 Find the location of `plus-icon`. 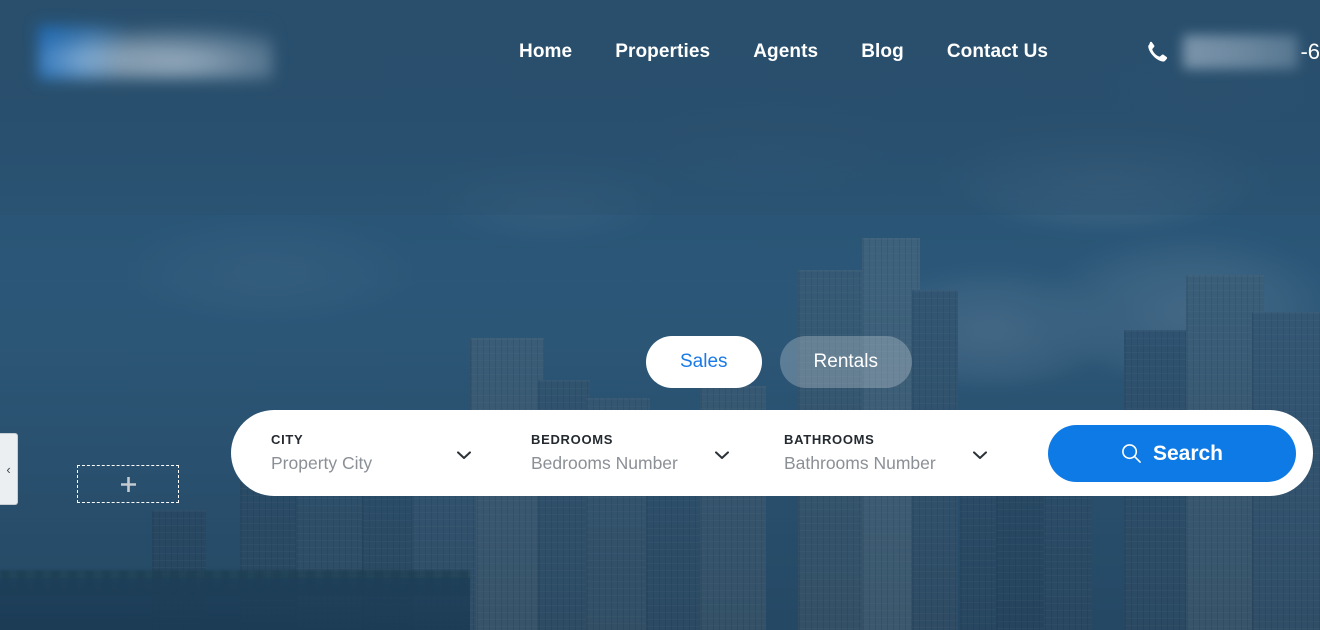

plus-icon is located at coordinates (128, 484).